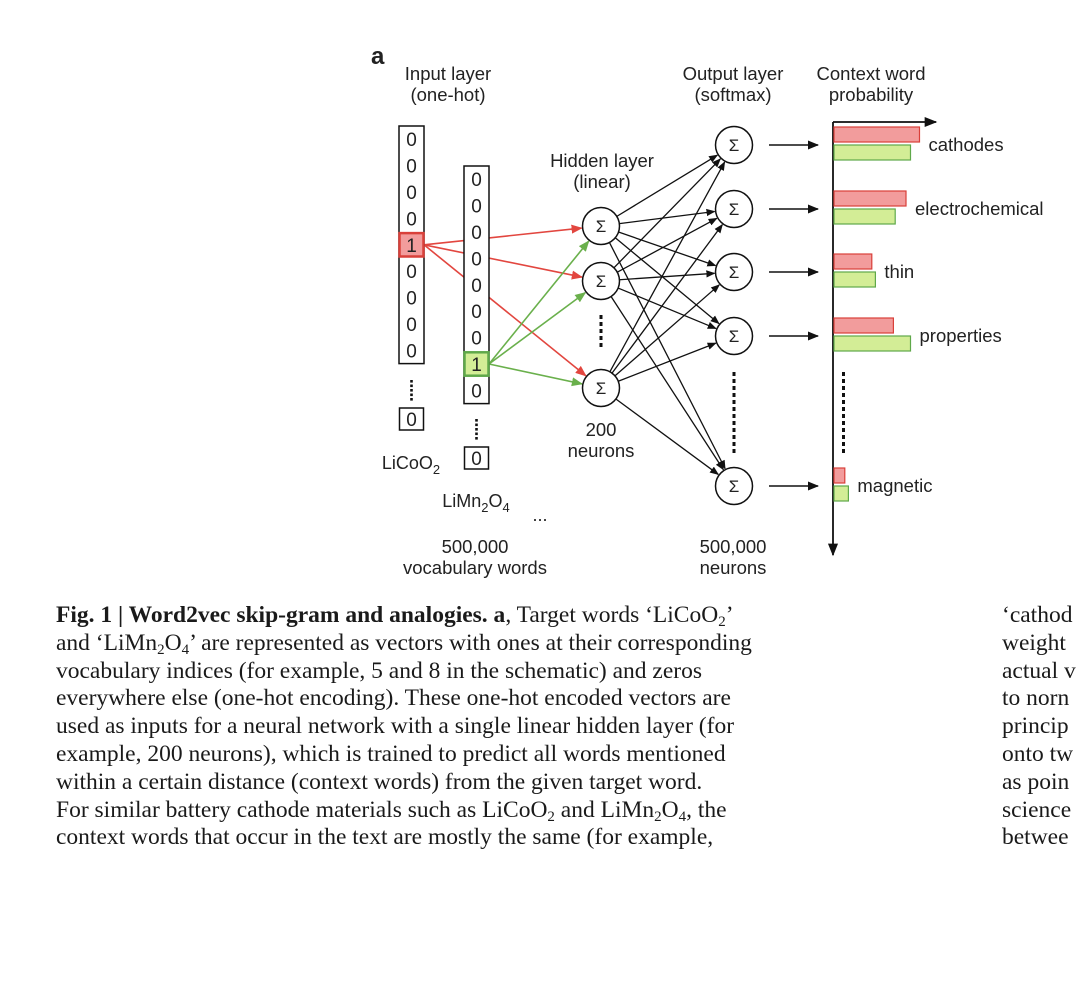  I want to click on bar-LiMn2O4-properties, so click(872, 343).